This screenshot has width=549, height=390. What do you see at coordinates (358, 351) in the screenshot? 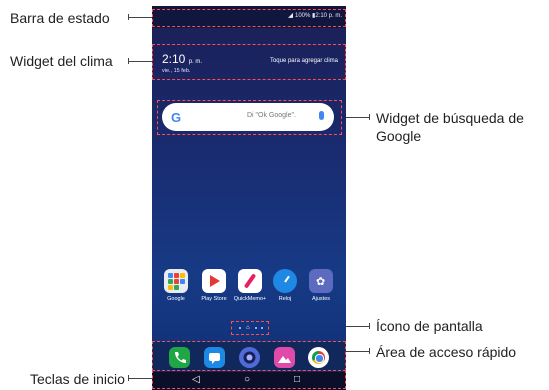
I see `callout-line-quick-access` at bounding box center [358, 351].